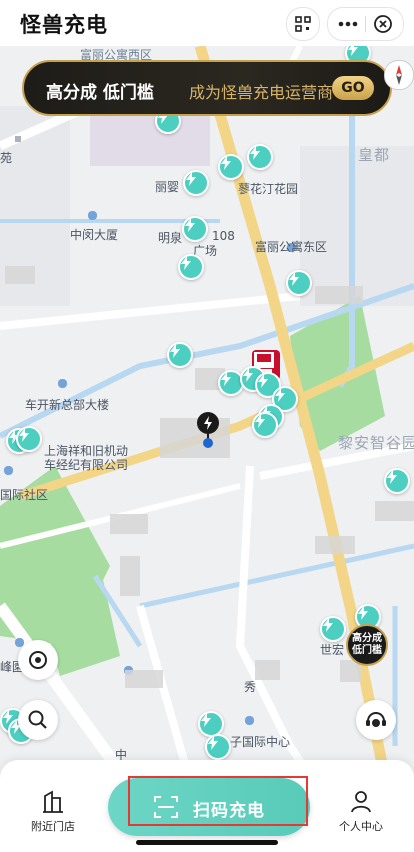 Image resolution: width=414 pixels, height=852 pixels. I want to click on more-button, so click(348, 24).